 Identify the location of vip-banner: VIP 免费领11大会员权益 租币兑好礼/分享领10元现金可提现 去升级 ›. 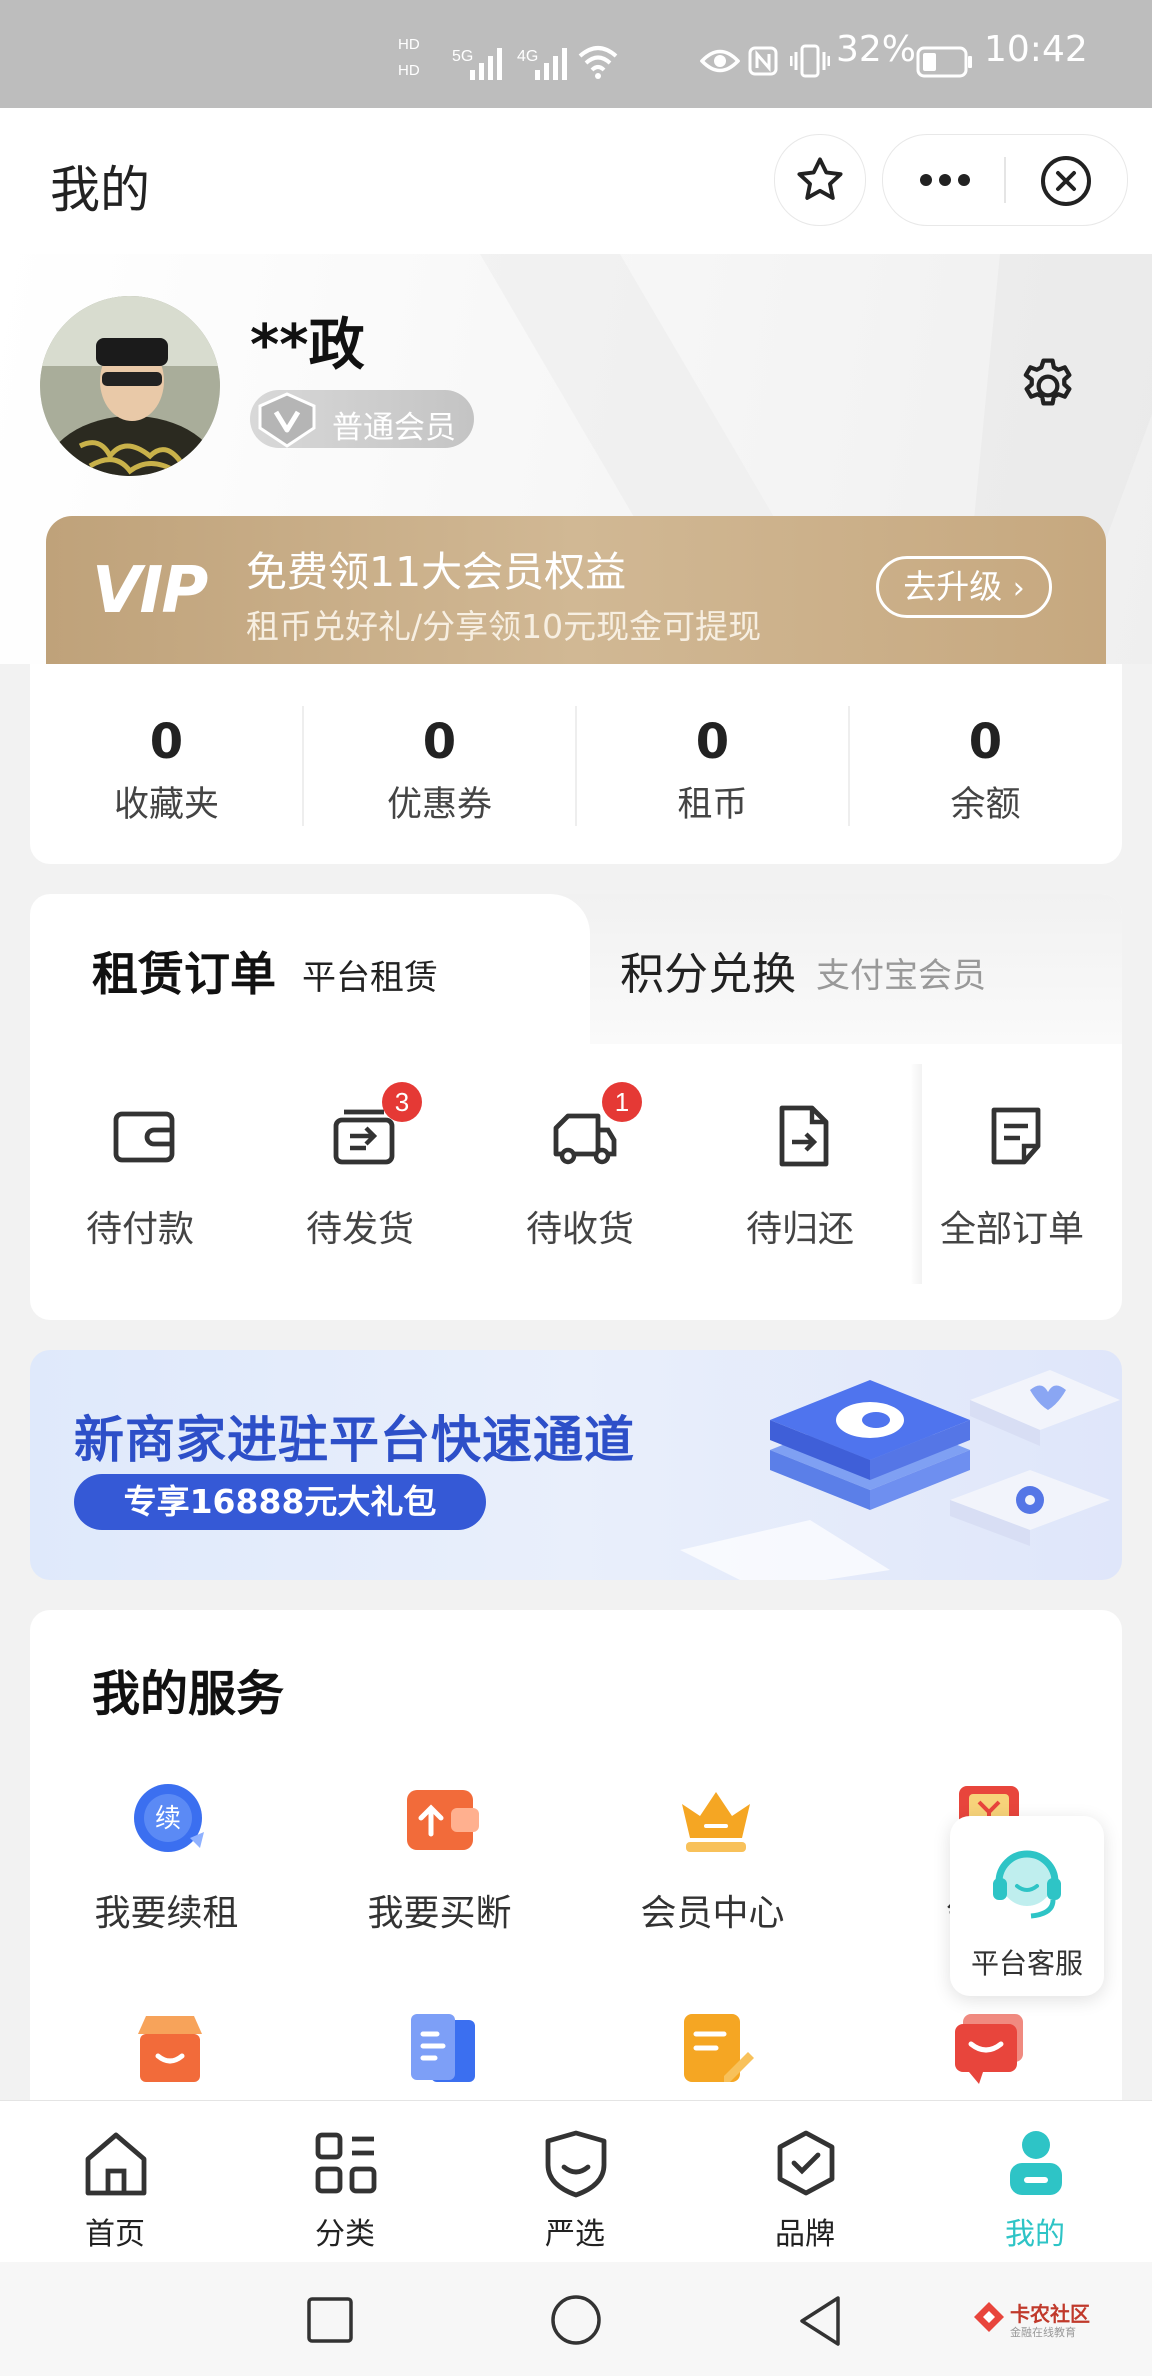
(576, 590).